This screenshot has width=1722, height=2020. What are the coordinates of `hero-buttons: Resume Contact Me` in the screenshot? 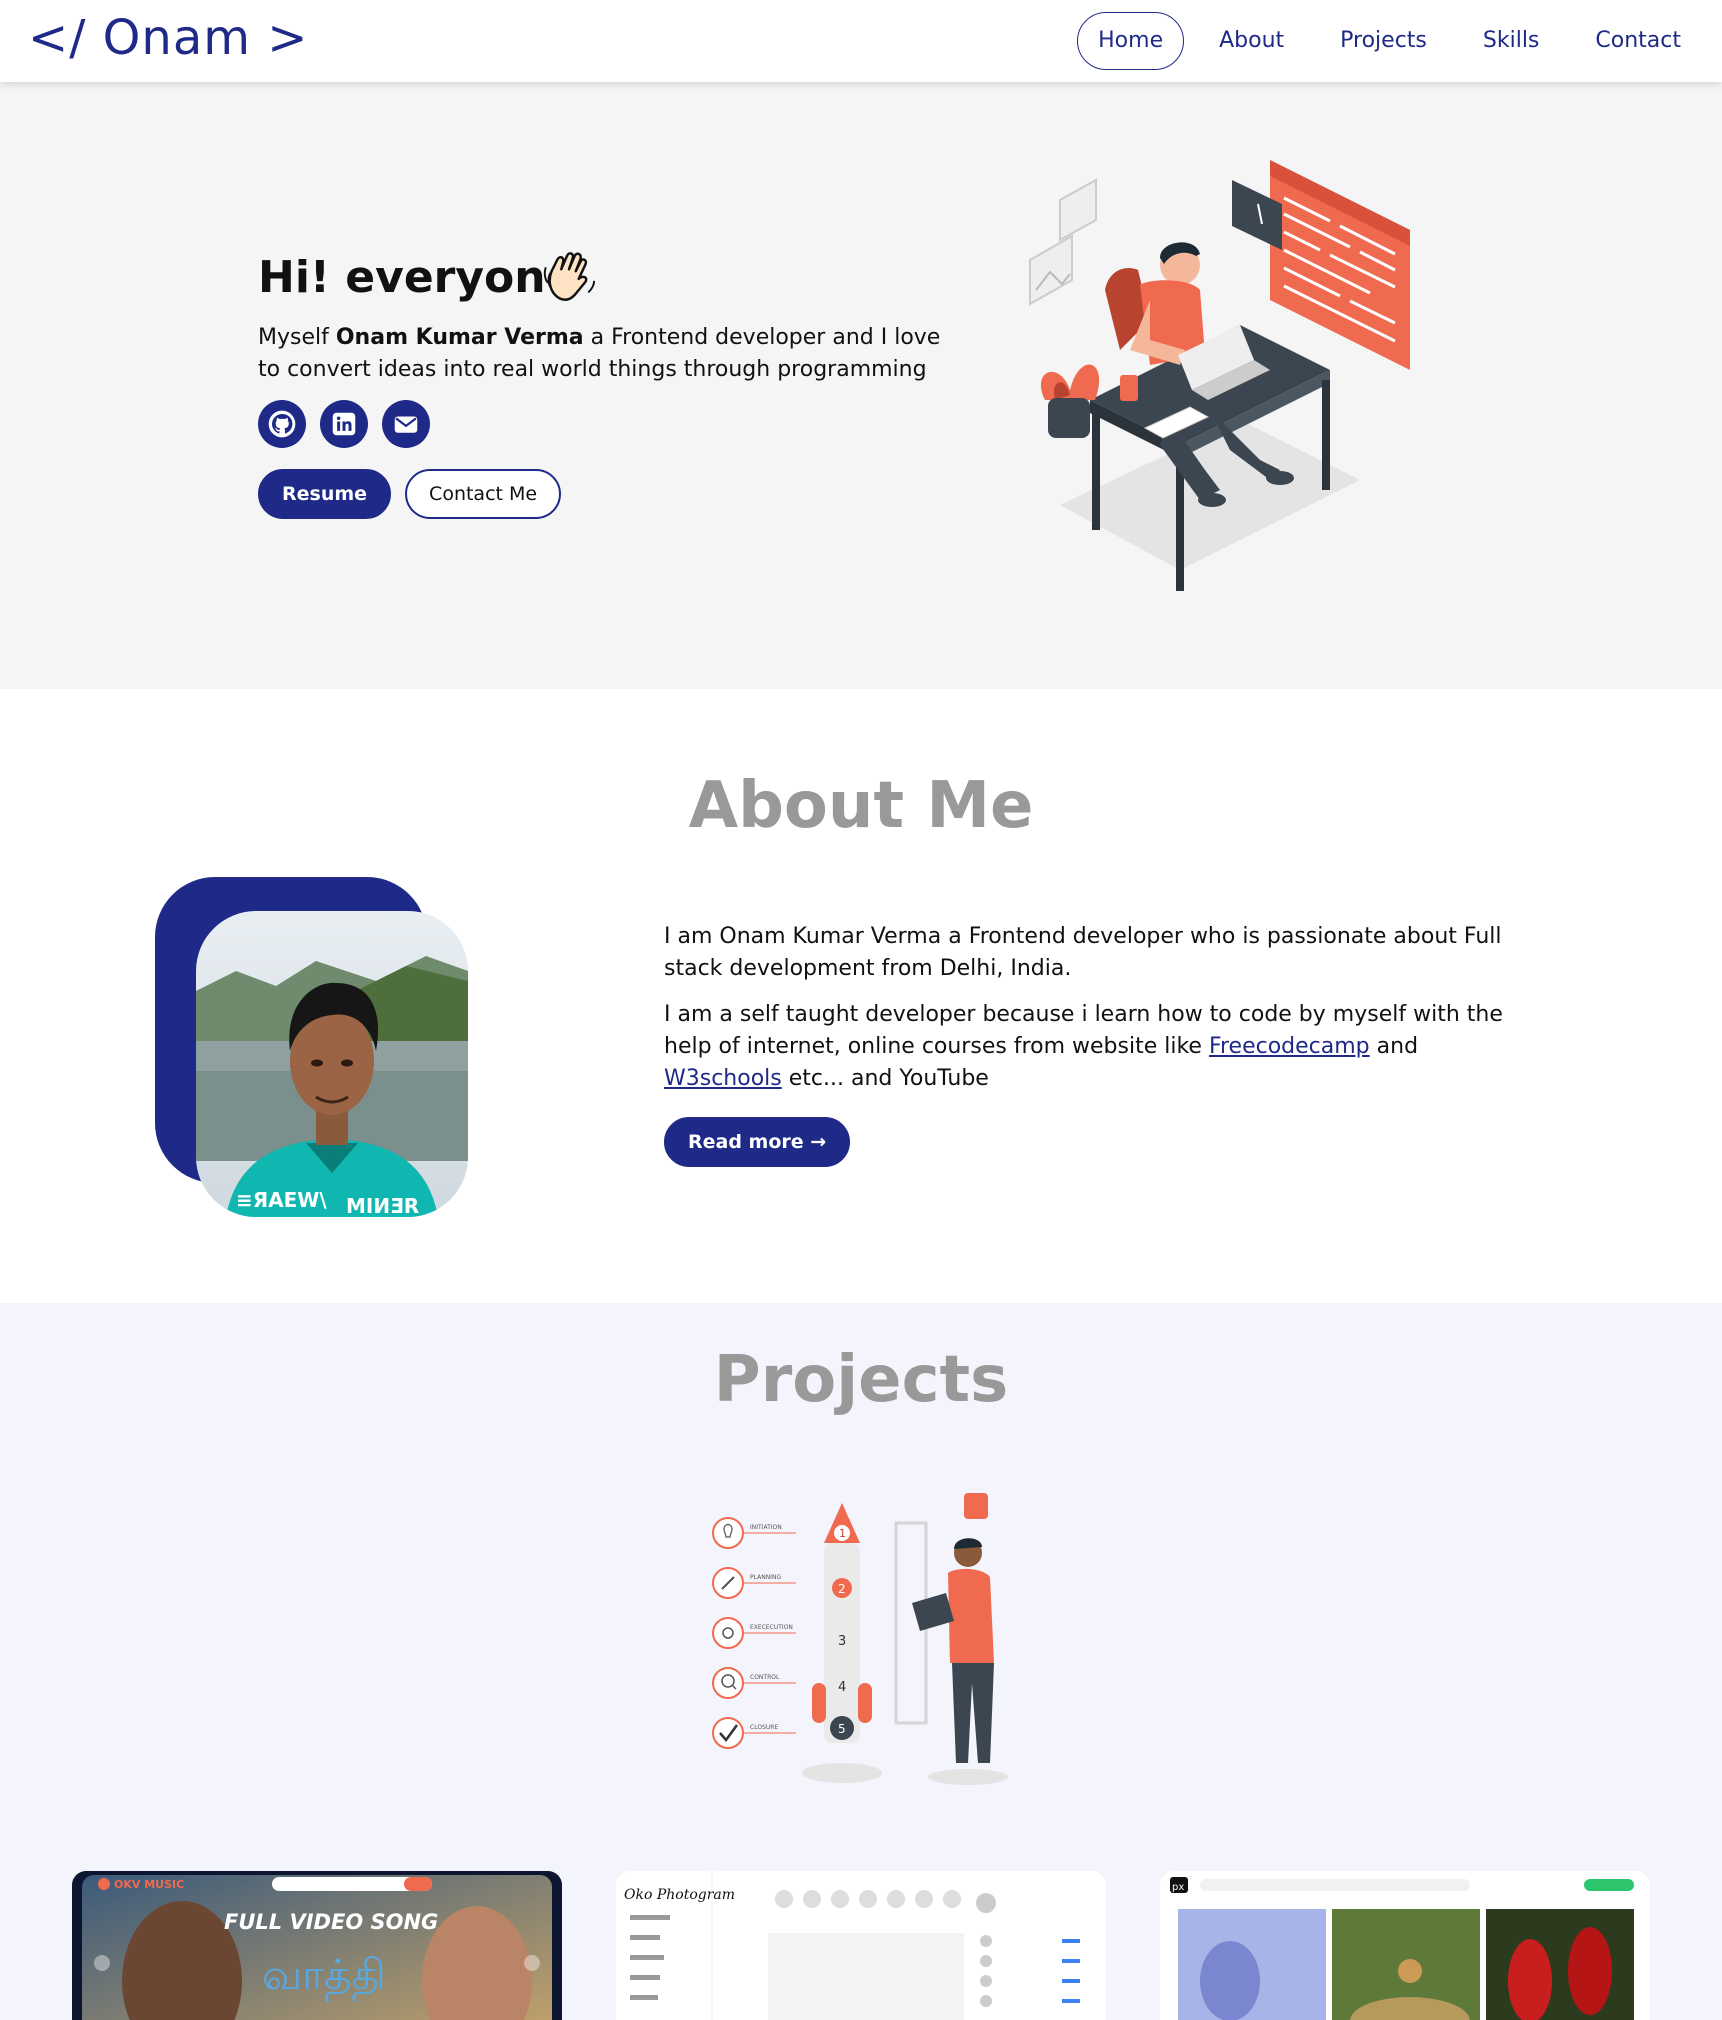 It's located at (410, 494).